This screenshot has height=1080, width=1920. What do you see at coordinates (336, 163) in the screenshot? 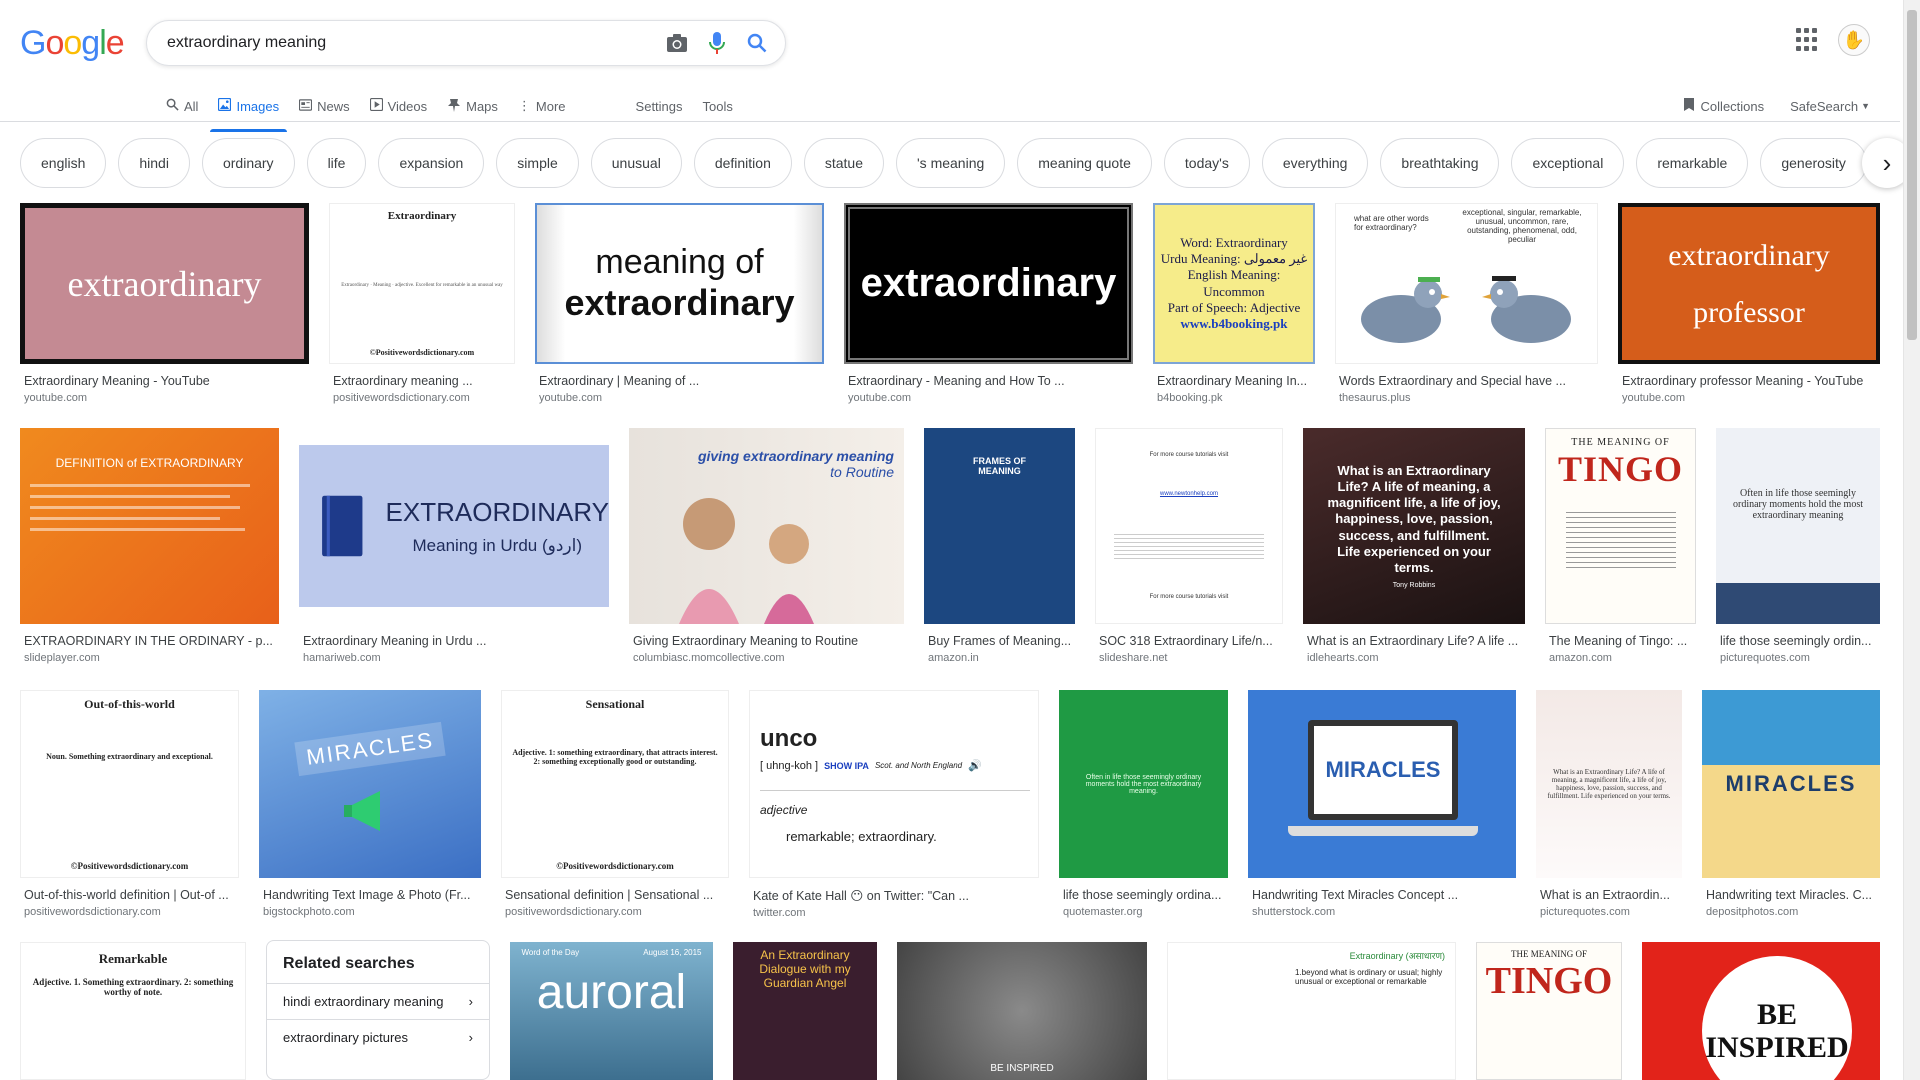
I see `chip: life` at bounding box center [336, 163].